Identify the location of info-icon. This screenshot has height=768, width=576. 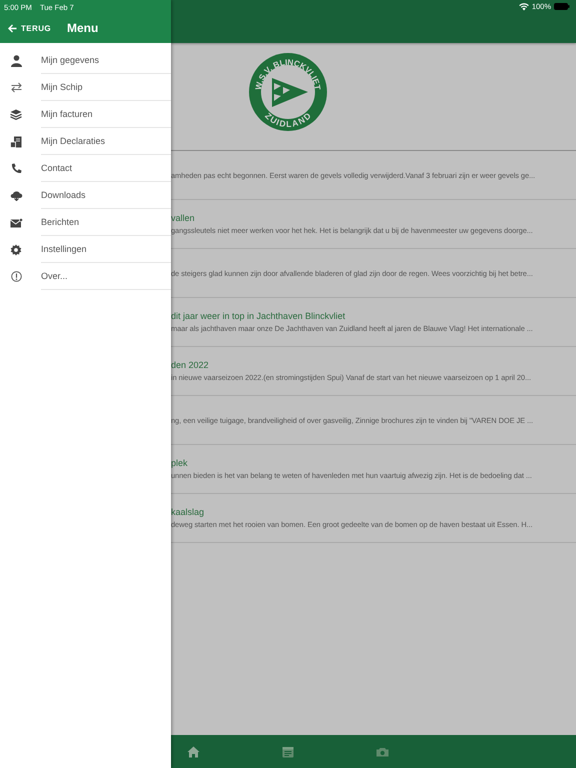
(16, 276).